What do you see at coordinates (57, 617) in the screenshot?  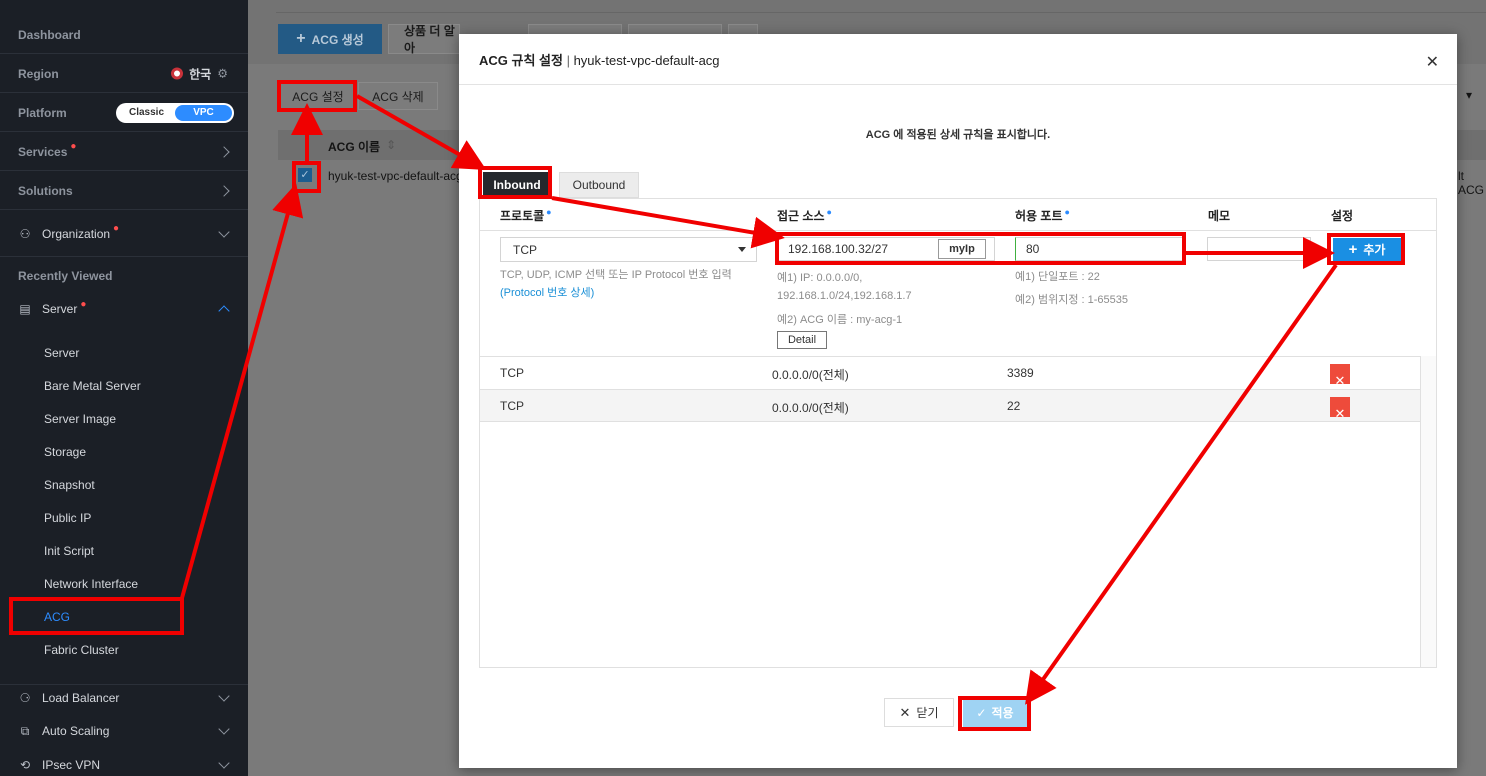 I see `server-submenu-acg: ACG` at bounding box center [57, 617].